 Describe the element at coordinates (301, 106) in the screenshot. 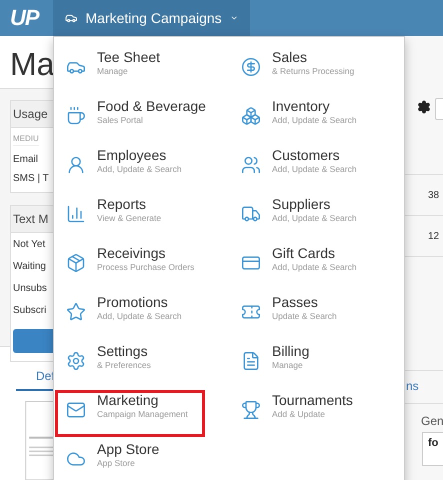

I see `menu-item-title: Inventory` at that location.